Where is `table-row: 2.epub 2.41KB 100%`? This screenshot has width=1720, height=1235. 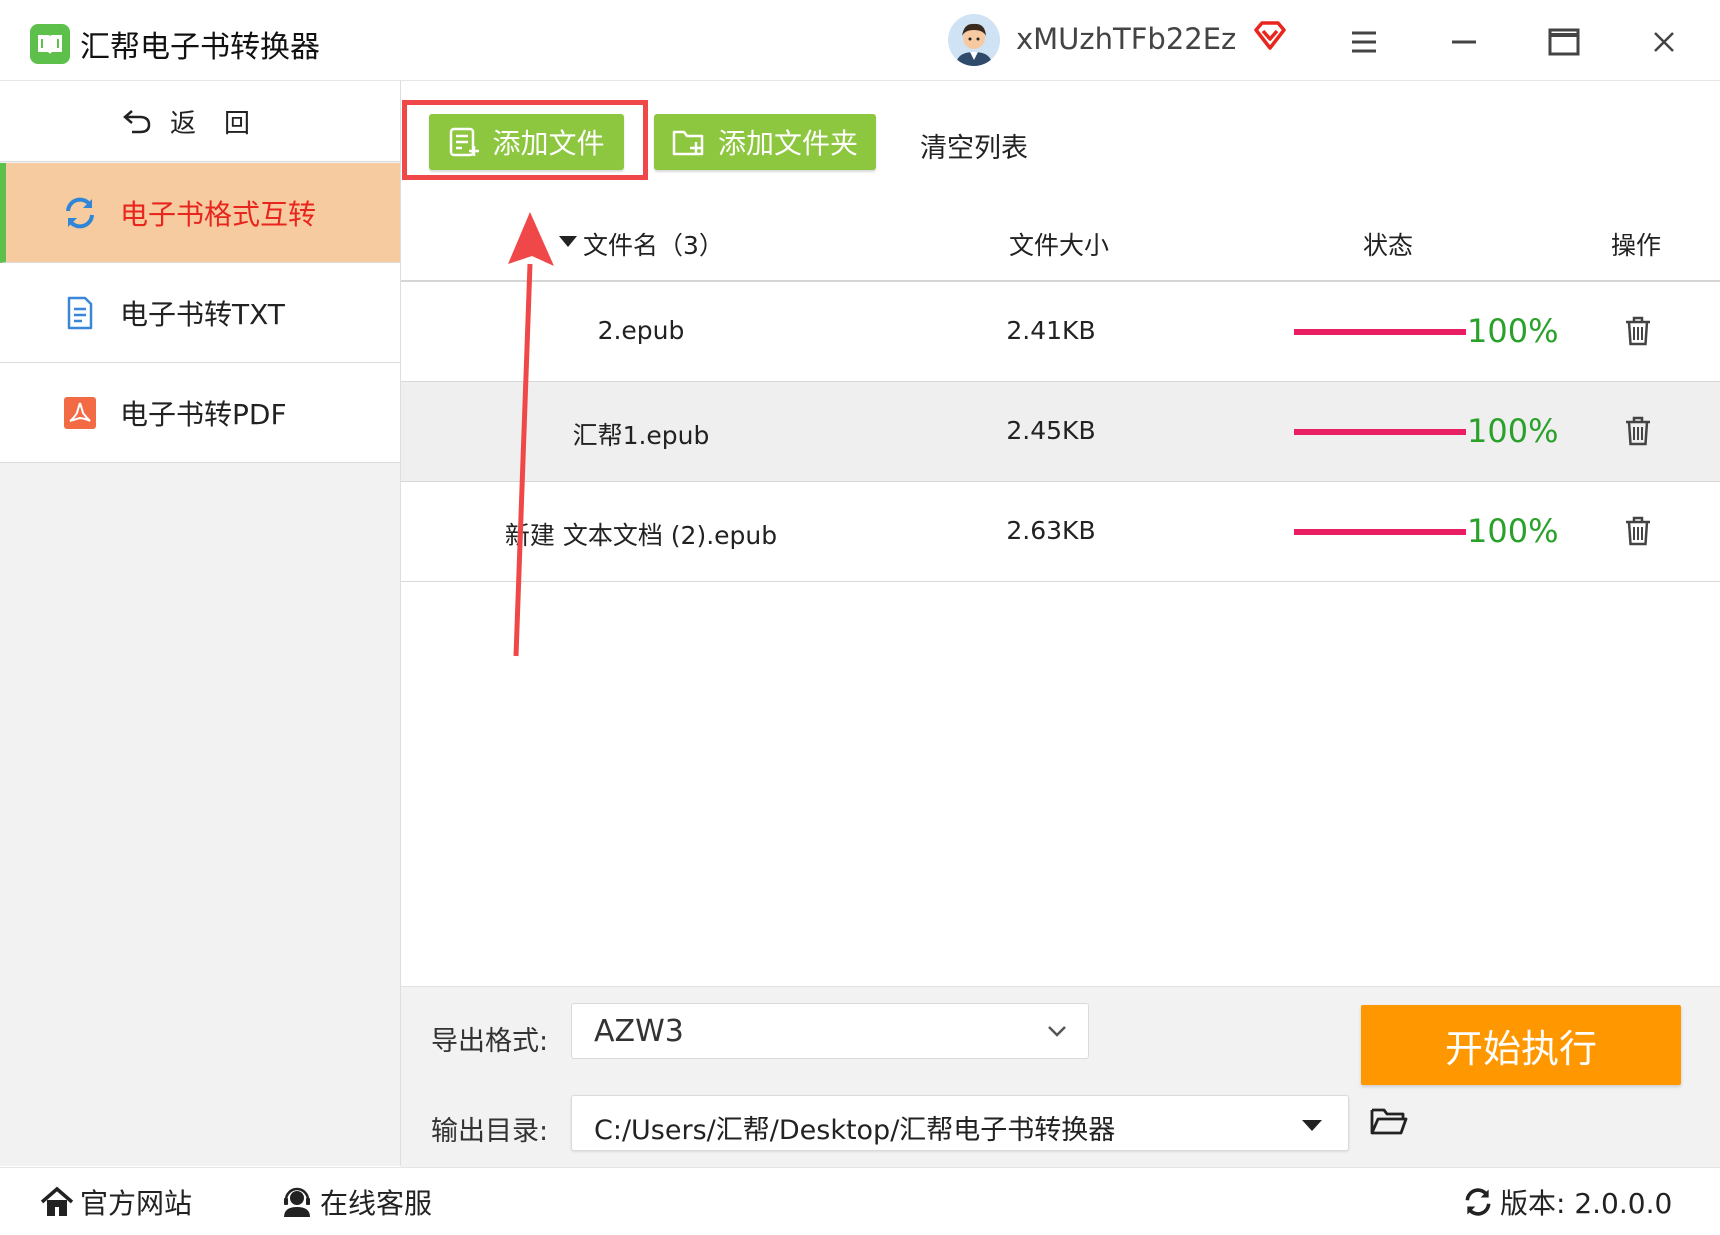
table-row: 2.epub 2.41KB 100% is located at coordinates (1060, 332).